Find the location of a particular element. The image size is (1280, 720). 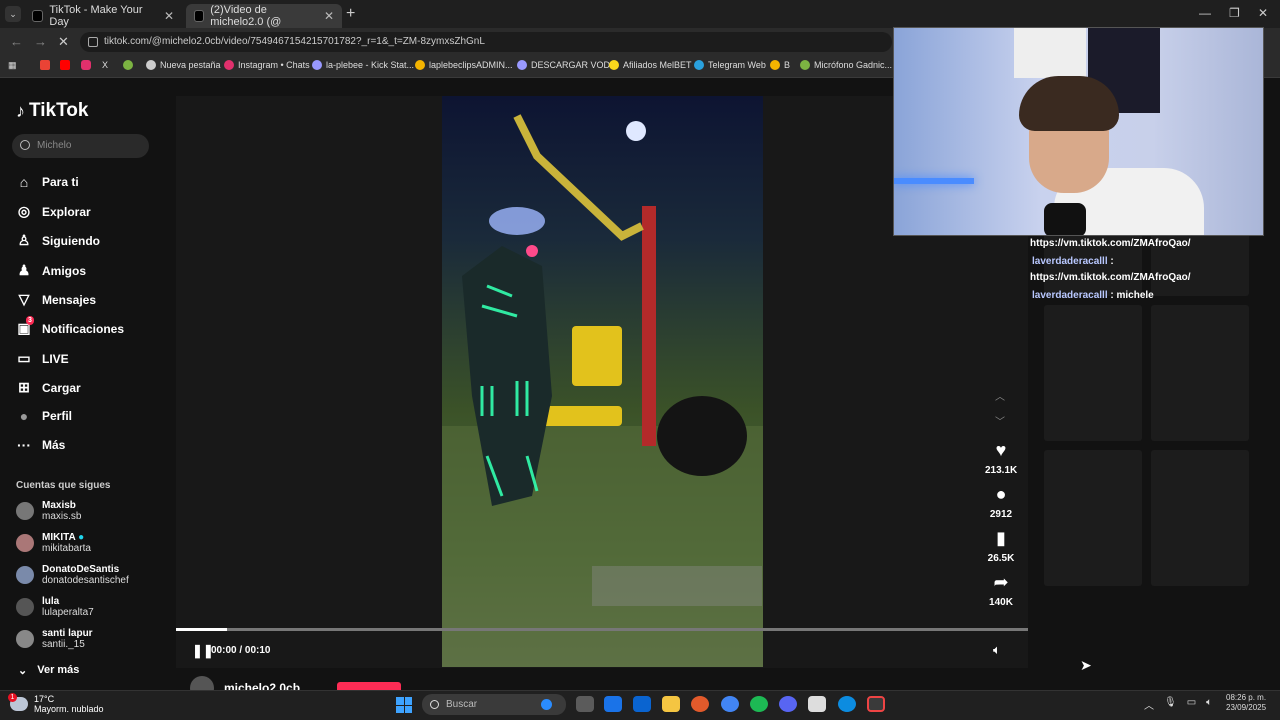

following-heading: Cuentas que sigues is located at coordinates (63, 485).